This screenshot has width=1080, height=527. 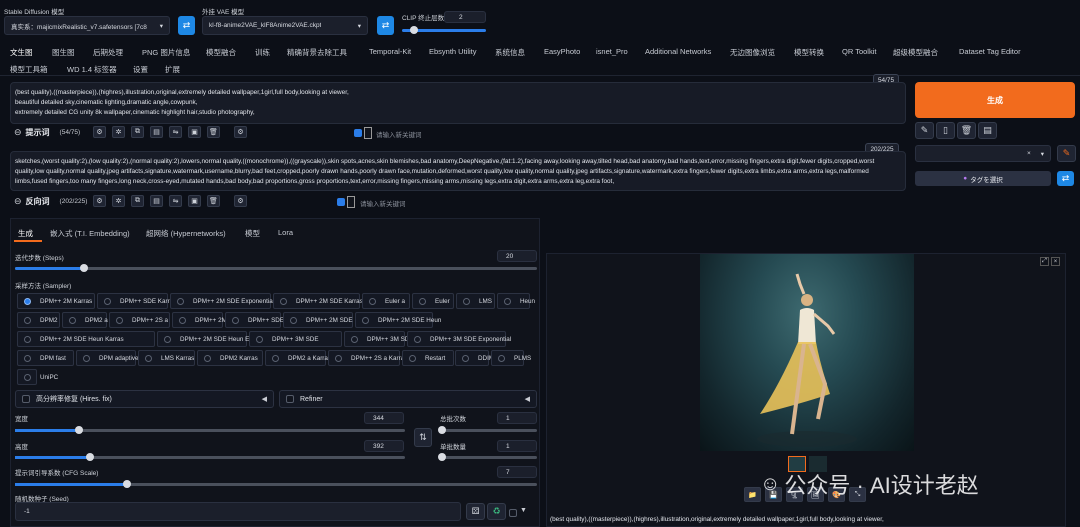 I want to click on folder-icon: 📁, so click(x=752, y=494).